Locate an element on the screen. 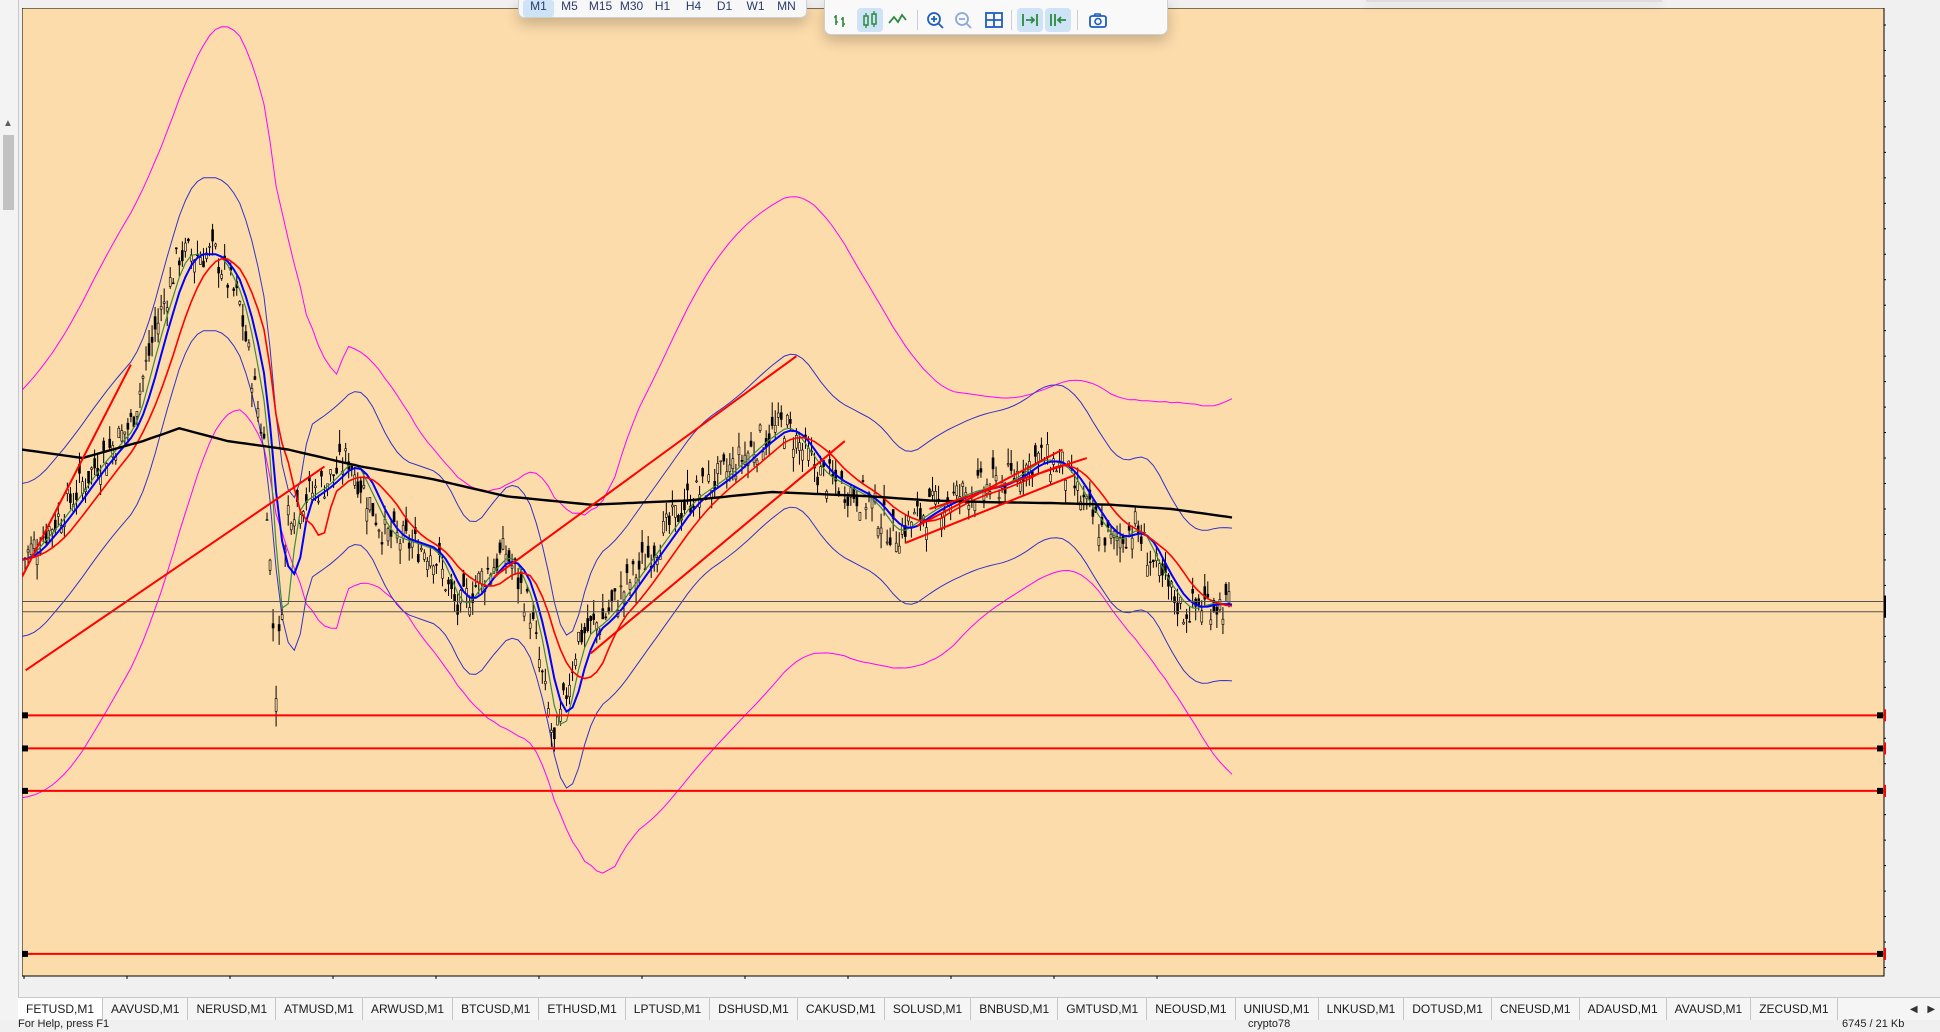  symbol-tab: ADAUSD,M1 is located at coordinates (1623, 1009).